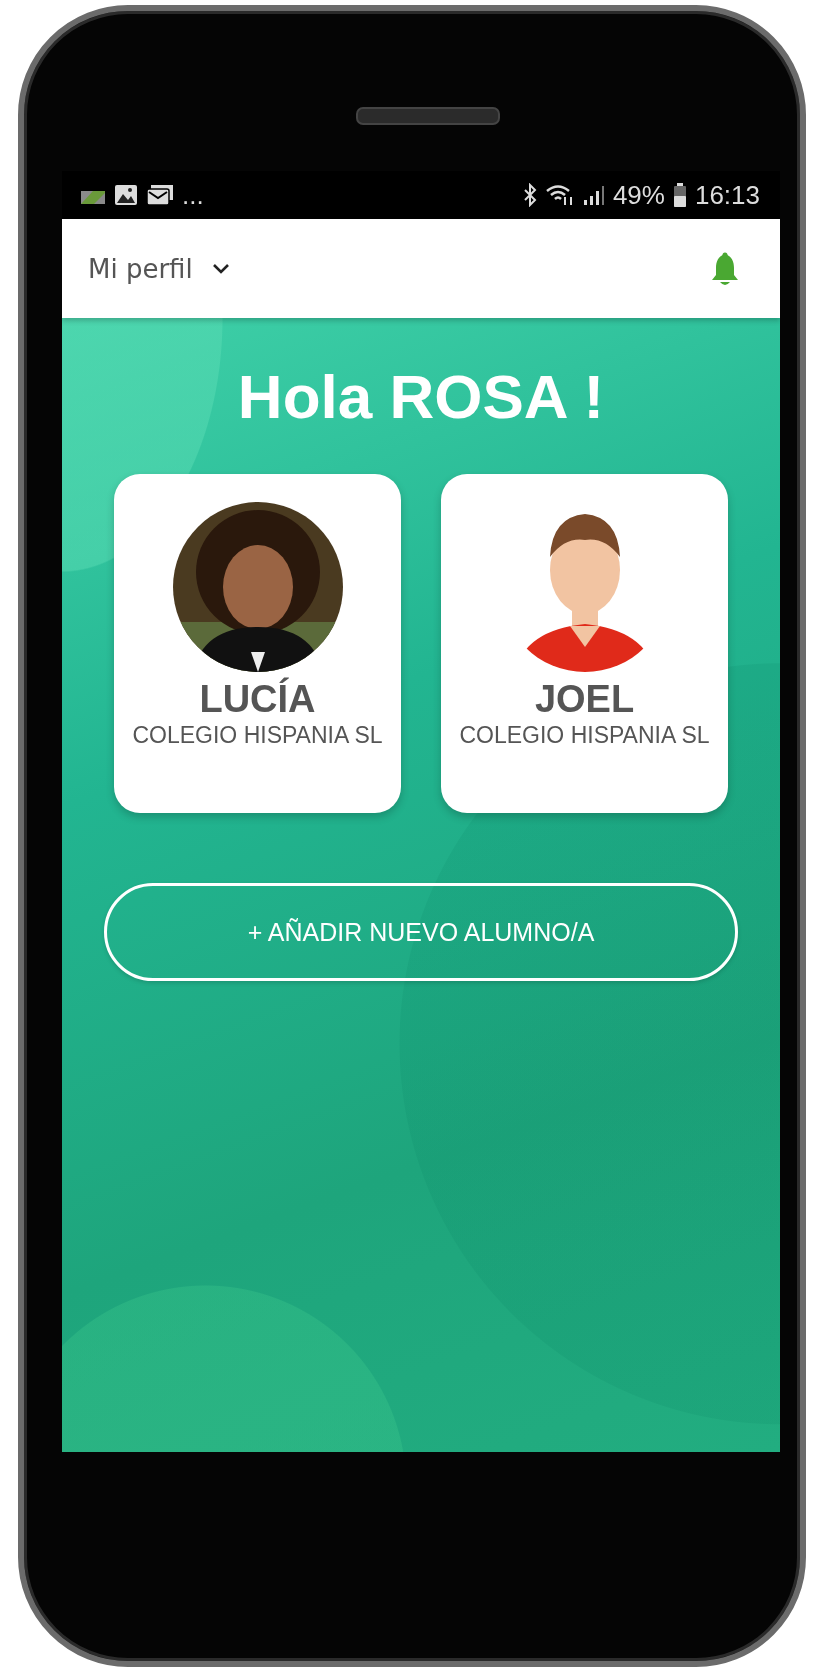 Image resolution: width=821 pixels, height=1675 pixels. I want to click on battery-percentage: 49%, so click(638, 195).